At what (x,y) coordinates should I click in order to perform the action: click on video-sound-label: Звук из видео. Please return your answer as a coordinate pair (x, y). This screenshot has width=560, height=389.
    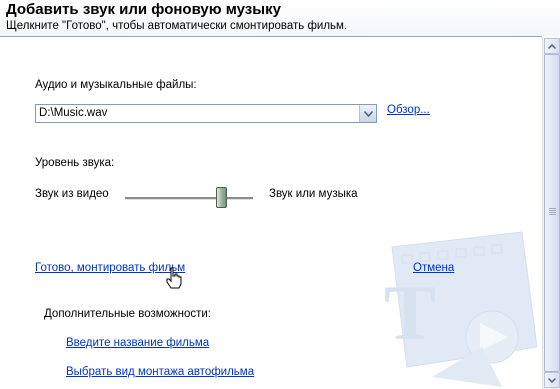
    Looking at the image, I should click on (72, 194).